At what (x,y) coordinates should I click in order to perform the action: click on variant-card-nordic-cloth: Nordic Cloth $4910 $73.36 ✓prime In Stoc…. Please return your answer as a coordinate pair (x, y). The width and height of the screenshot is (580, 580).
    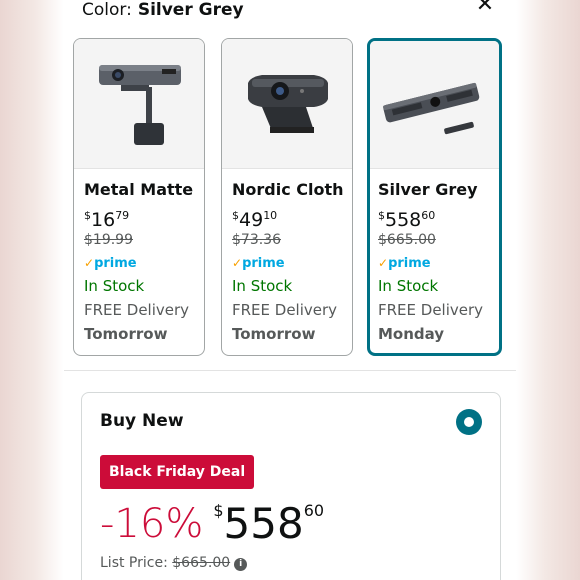
    Looking at the image, I should click on (287, 197).